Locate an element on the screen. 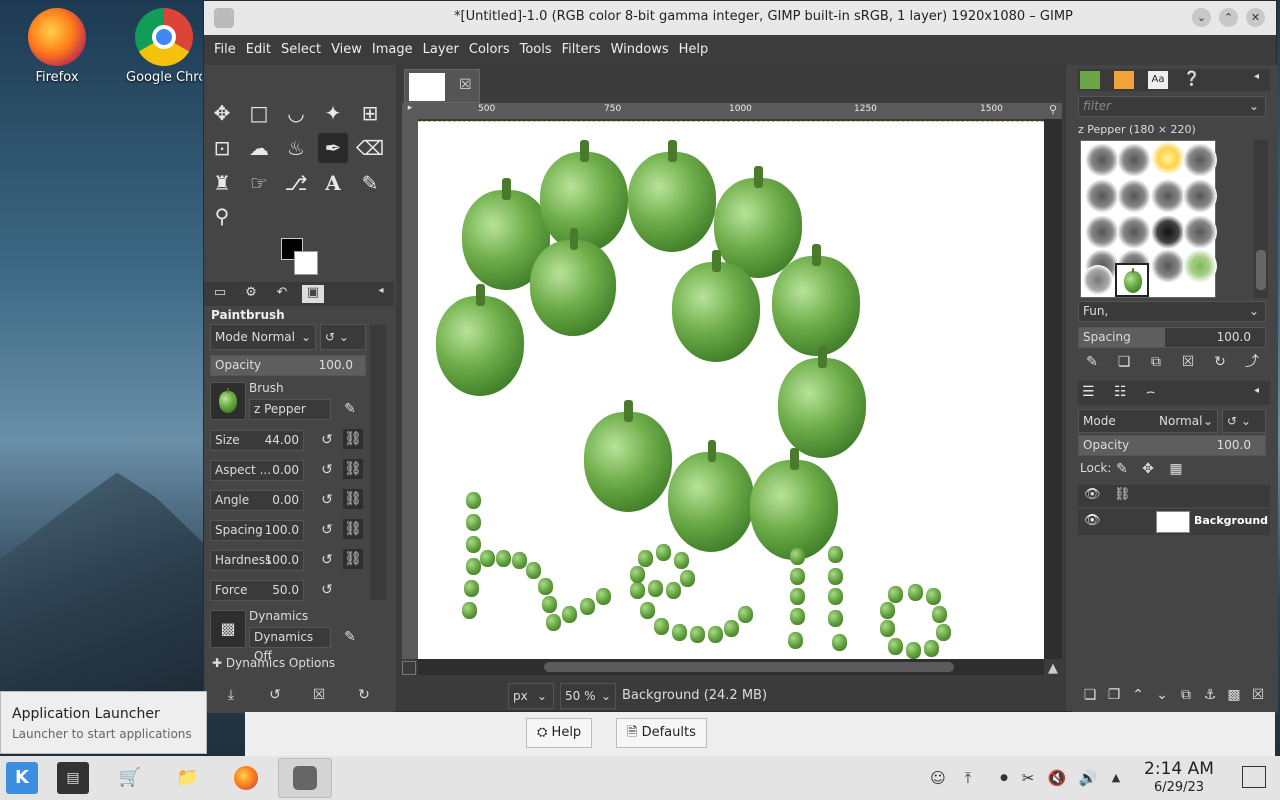 Image resolution: width=1280 pixels, height=800 pixels. paths-tool-icon: ⎇ is located at coordinates (296, 183).